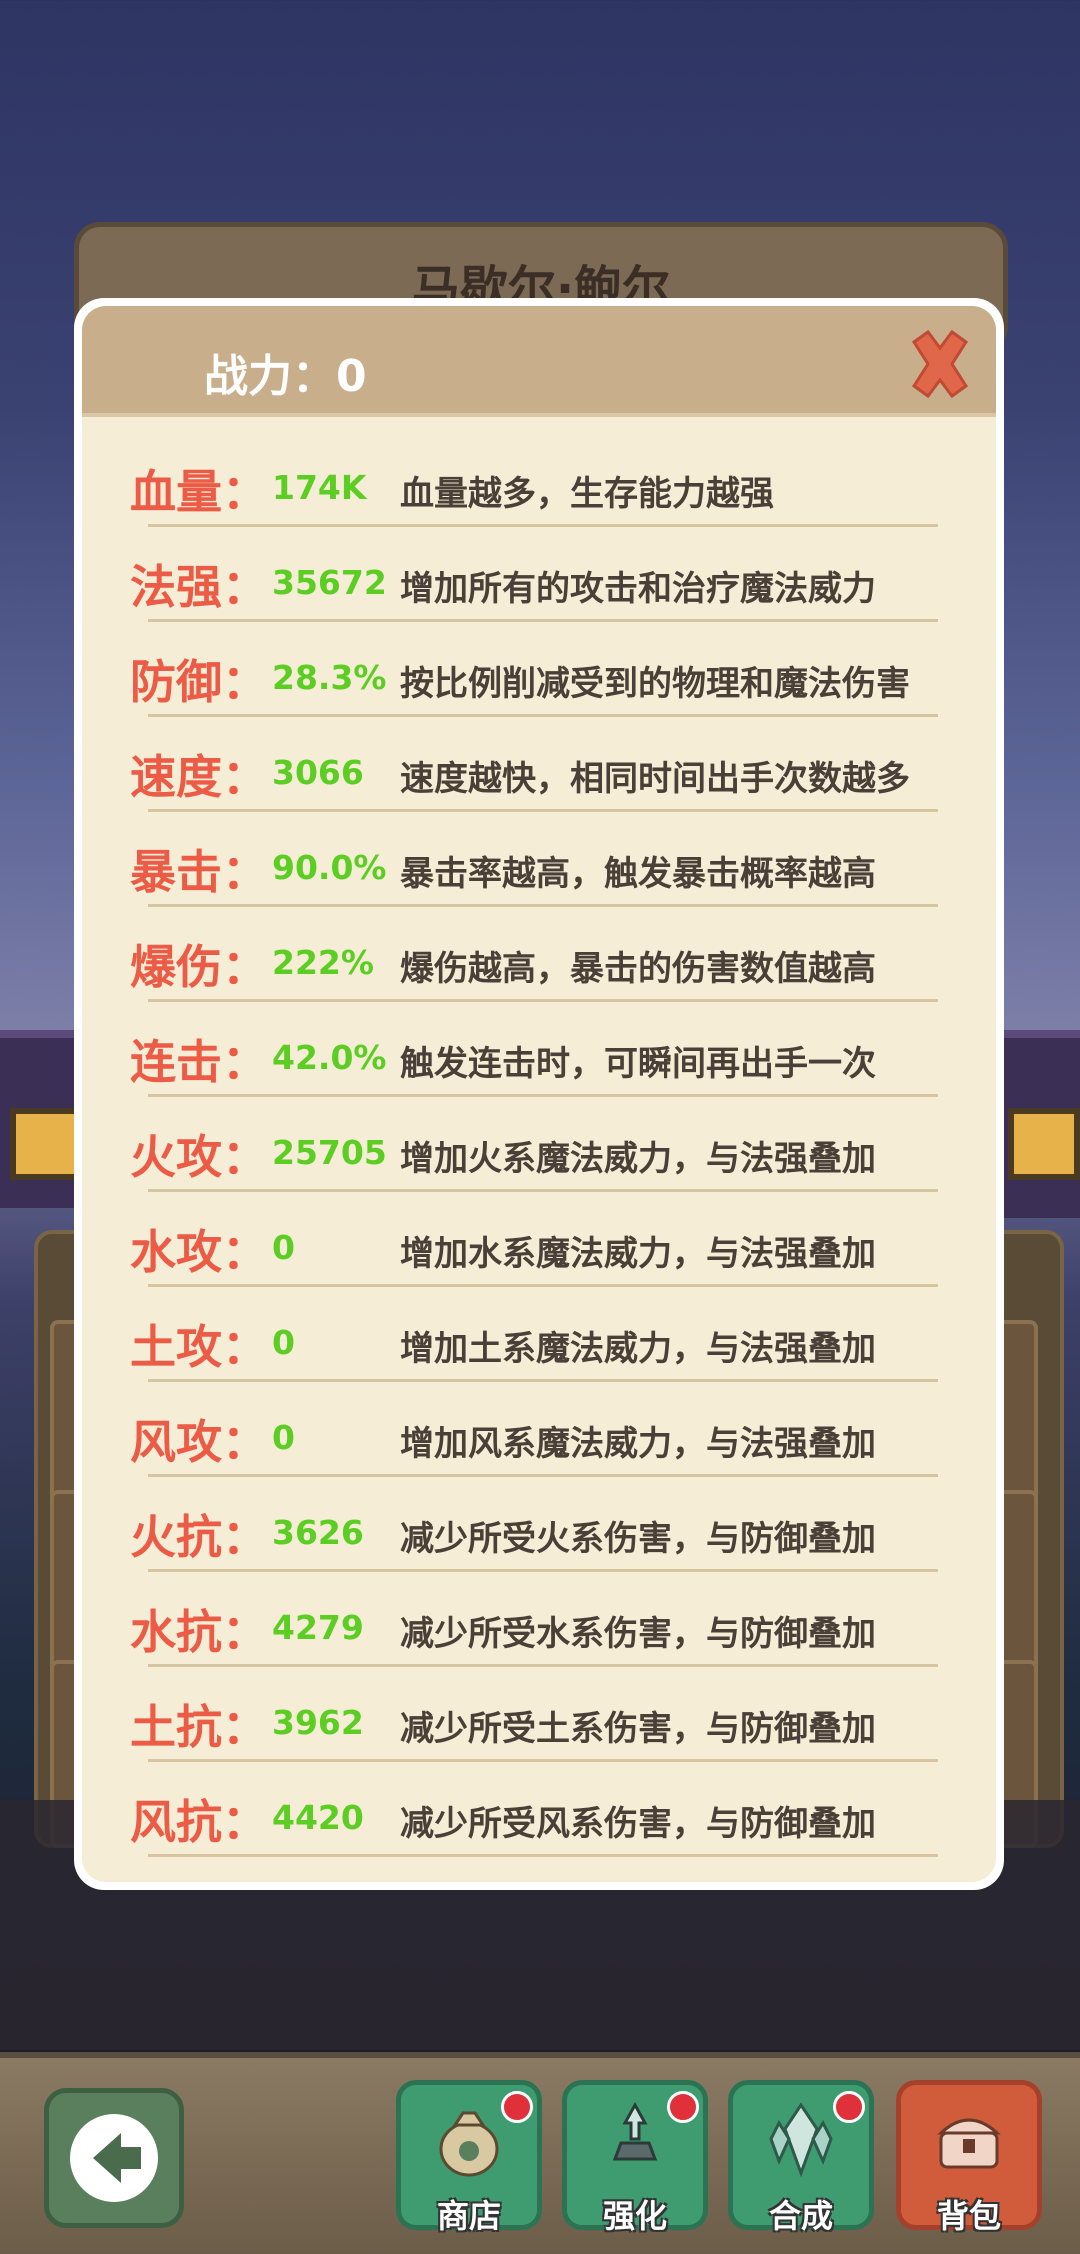  Describe the element at coordinates (329, 867) in the screenshot. I see `stat-value: 90.0%` at that location.